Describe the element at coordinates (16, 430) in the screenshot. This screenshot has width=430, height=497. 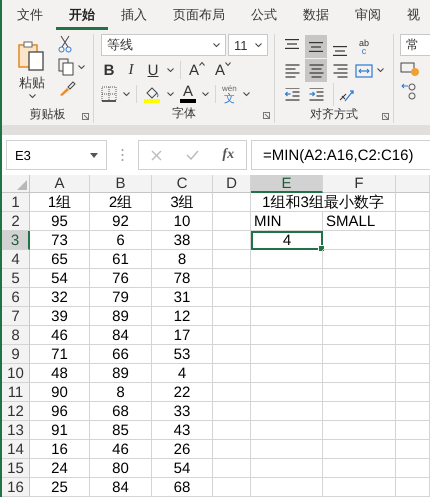
I see `row-header: 13` at that location.